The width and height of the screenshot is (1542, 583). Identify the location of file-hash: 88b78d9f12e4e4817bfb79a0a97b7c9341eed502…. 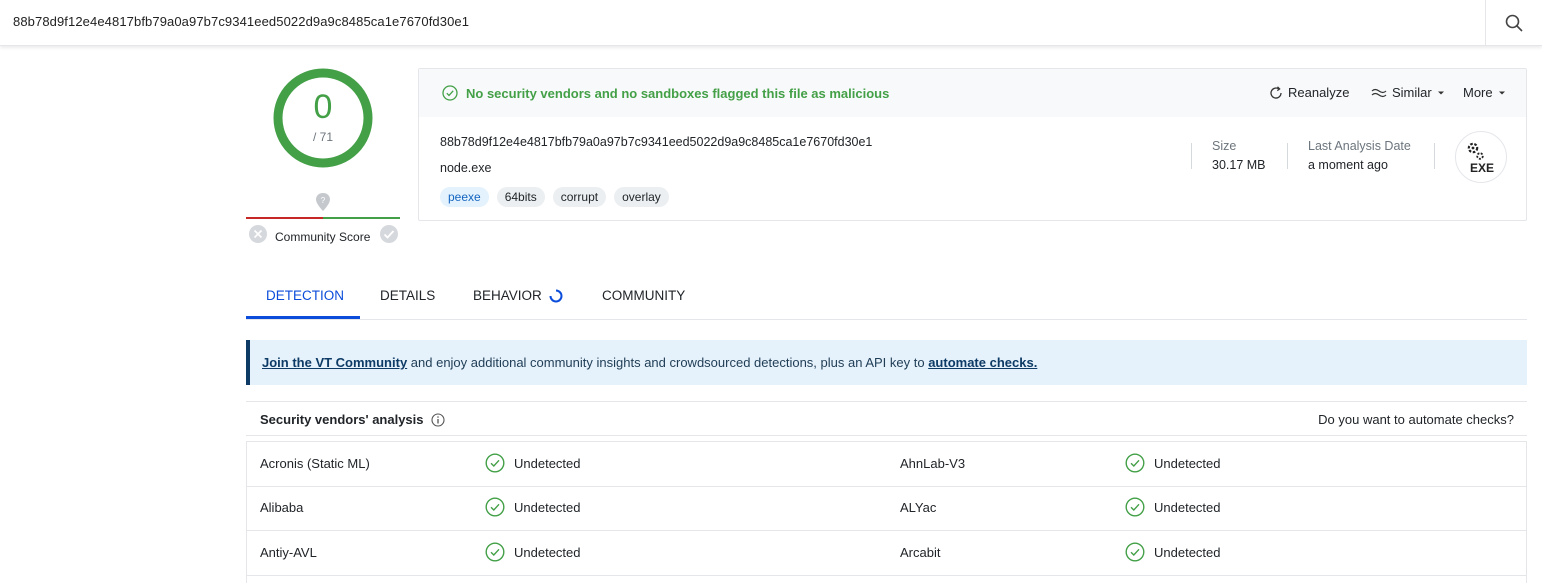
(656, 142).